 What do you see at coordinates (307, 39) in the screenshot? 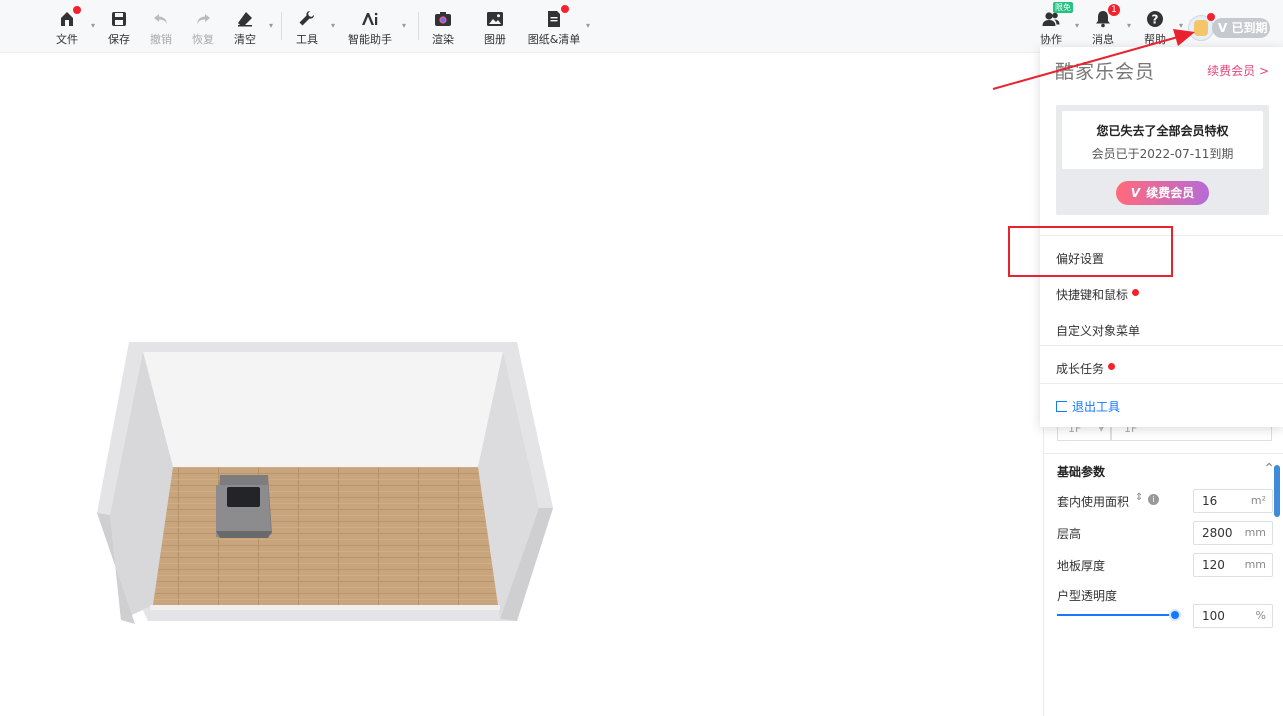
I see `tools-label: 工具` at bounding box center [307, 39].